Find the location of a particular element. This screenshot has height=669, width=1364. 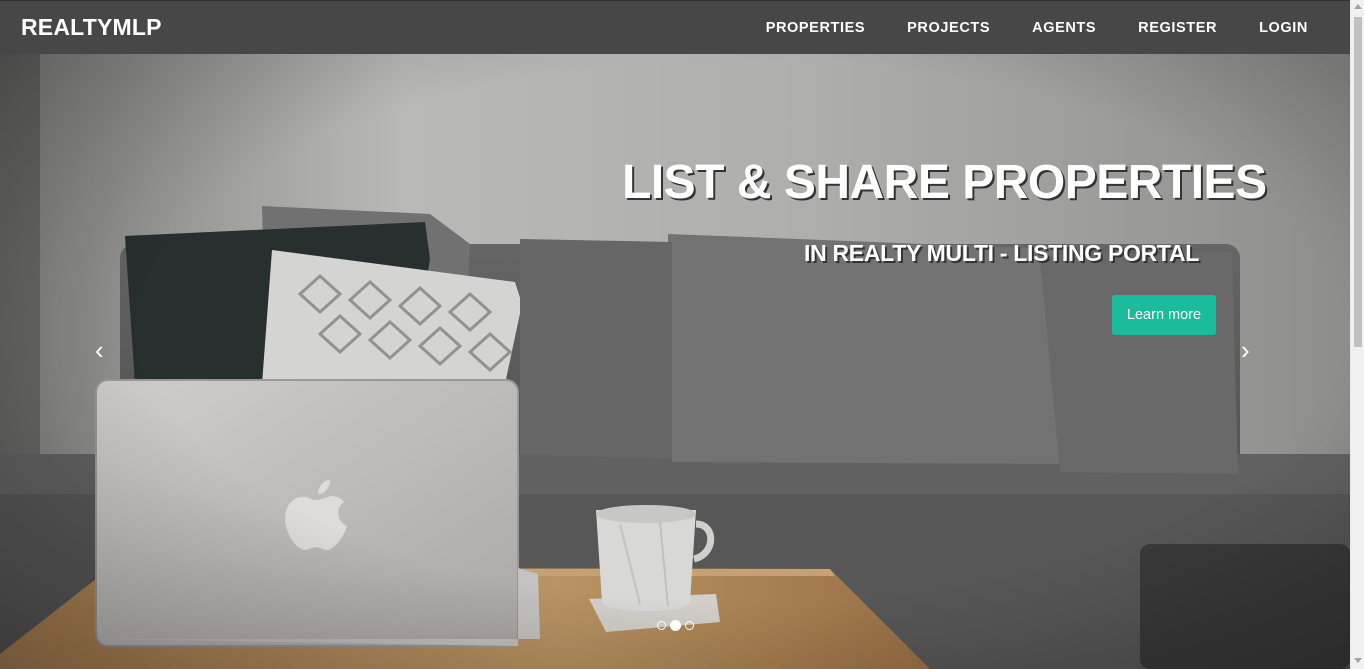

nav-item-register: REGISTER is located at coordinates (1177, 28).